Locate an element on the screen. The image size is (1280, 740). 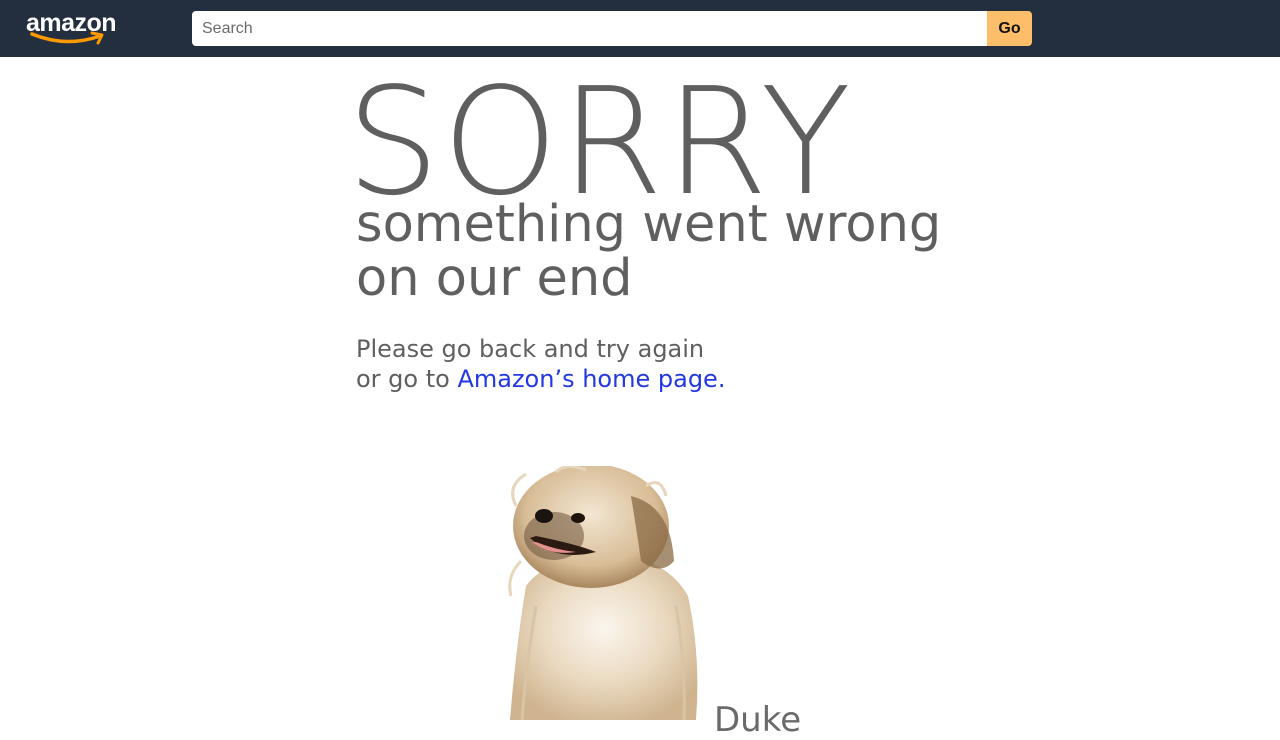
home-page-link: Amazon’s home page. is located at coordinates (591, 379).